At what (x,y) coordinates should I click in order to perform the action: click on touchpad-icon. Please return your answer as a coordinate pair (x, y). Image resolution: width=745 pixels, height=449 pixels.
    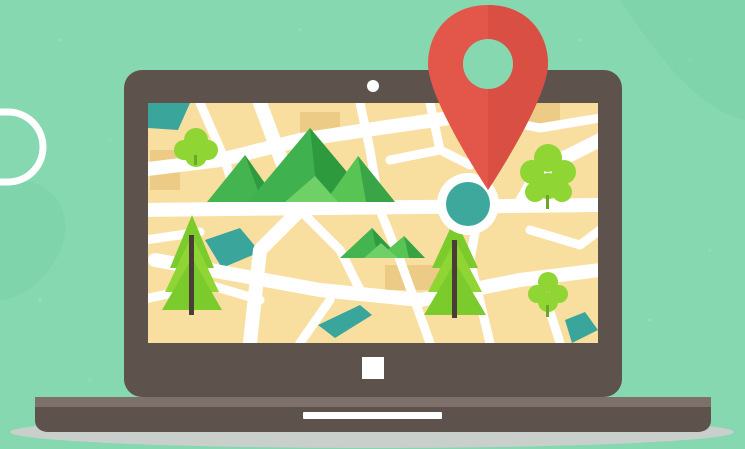
    Looking at the image, I should click on (372, 415).